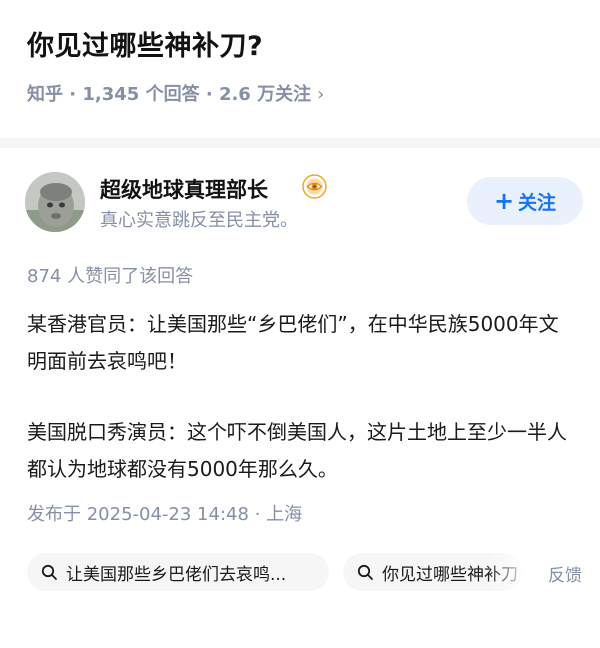  I want to click on author-name: 超级地球真理部长, so click(184, 189).